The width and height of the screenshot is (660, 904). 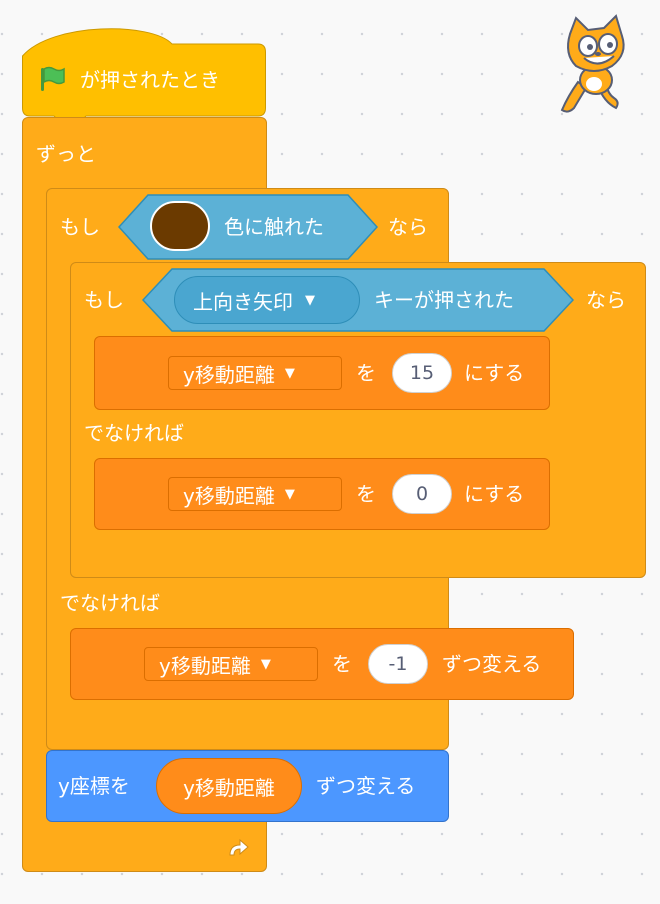 I want to click on reporter-name: y移動距離, so click(x=229, y=787).